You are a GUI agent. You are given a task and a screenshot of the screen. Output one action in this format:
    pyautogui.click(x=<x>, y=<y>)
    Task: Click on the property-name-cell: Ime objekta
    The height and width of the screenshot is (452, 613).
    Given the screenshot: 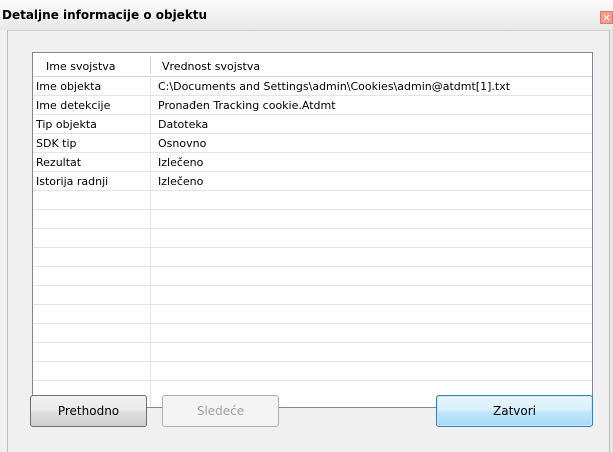 What is the action you would take?
    pyautogui.click(x=69, y=86)
    